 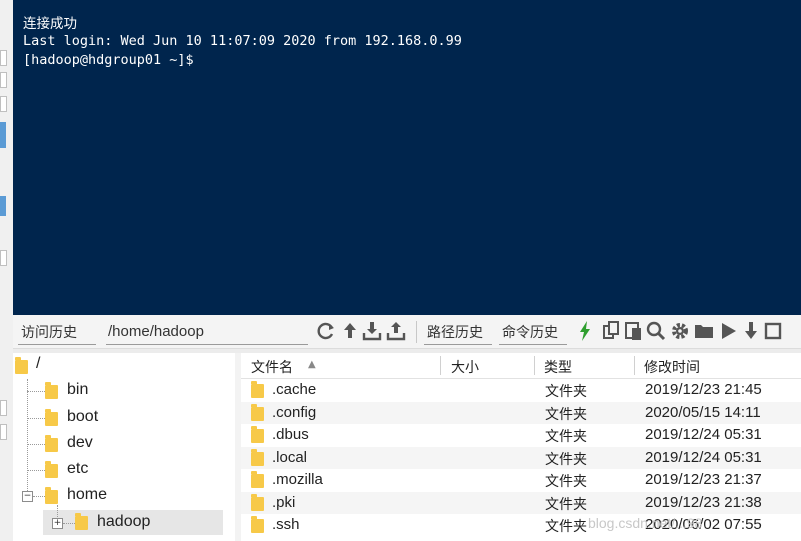 What do you see at coordinates (124, 447) in the screenshot?
I see `directory-tree: / bin boot dev etc − home + hadoop` at bounding box center [124, 447].